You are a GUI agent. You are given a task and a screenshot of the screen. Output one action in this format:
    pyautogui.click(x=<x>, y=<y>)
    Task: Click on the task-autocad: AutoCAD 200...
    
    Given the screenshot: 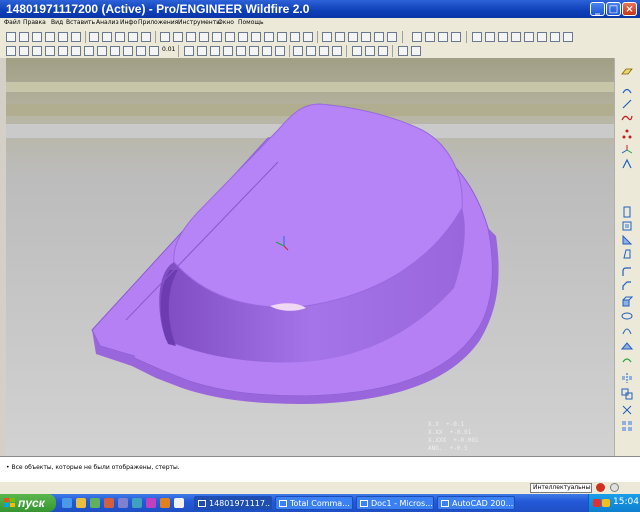 What is the action you would take?
    pyautogui.click(x=476, y=503)
    